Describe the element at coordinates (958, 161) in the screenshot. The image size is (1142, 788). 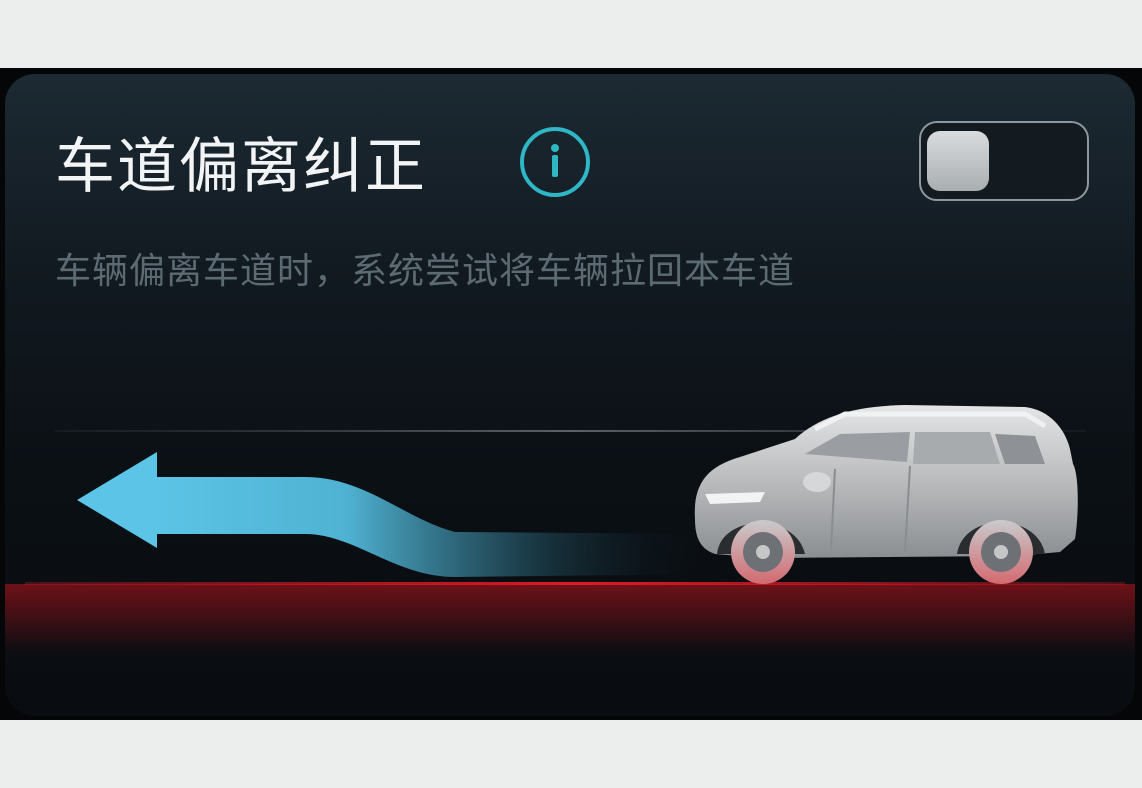
I see `toggle-knob` at that location.